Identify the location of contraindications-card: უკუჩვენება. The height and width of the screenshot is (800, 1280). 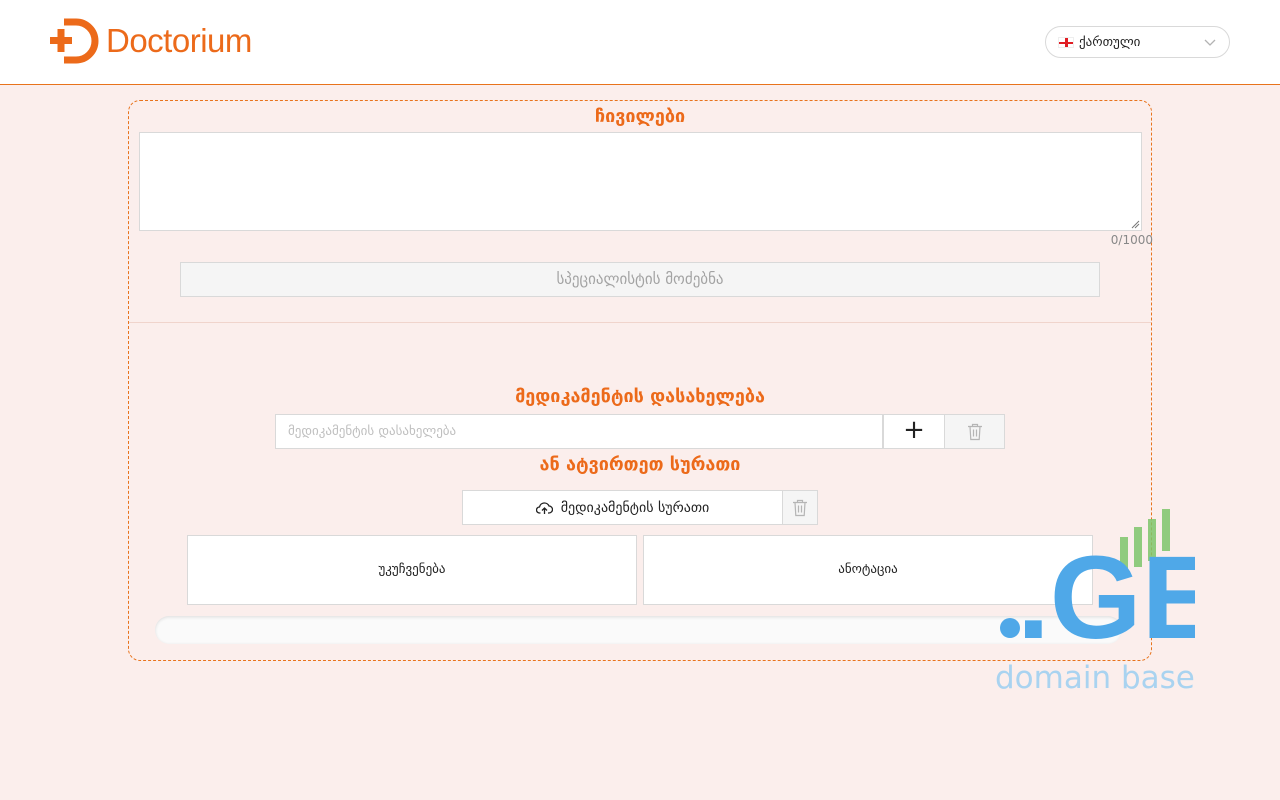
(412, 570).